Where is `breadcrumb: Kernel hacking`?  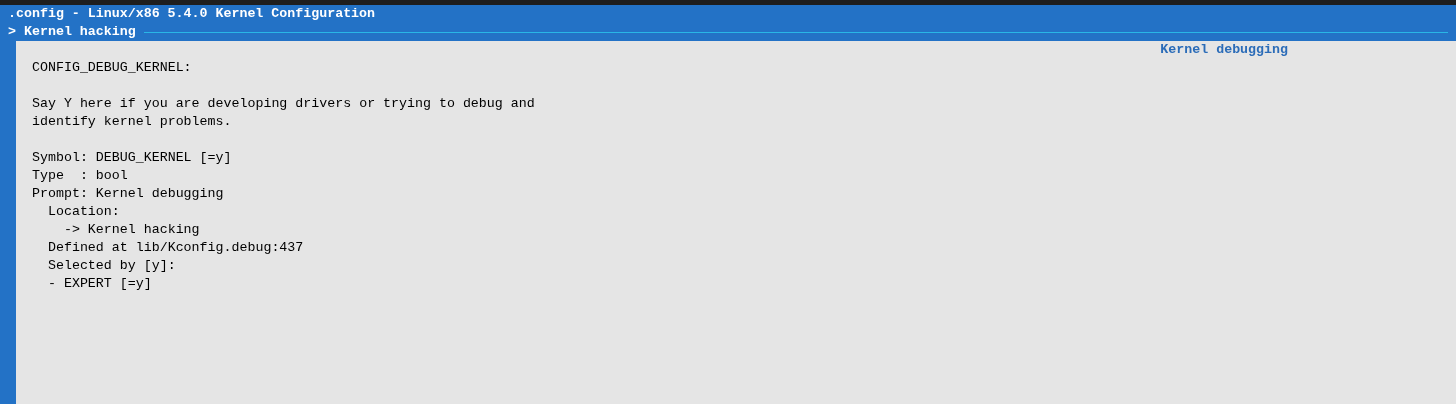 breadcrumb: Kernel hacking is located at coordinates (80, 32).